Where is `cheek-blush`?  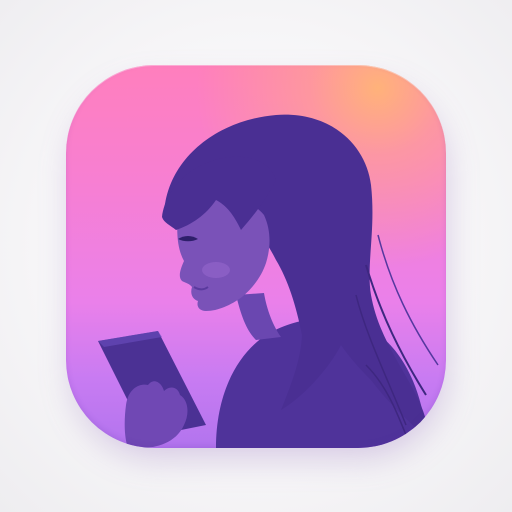 cheek-blush is located at coordinates (216, 270).